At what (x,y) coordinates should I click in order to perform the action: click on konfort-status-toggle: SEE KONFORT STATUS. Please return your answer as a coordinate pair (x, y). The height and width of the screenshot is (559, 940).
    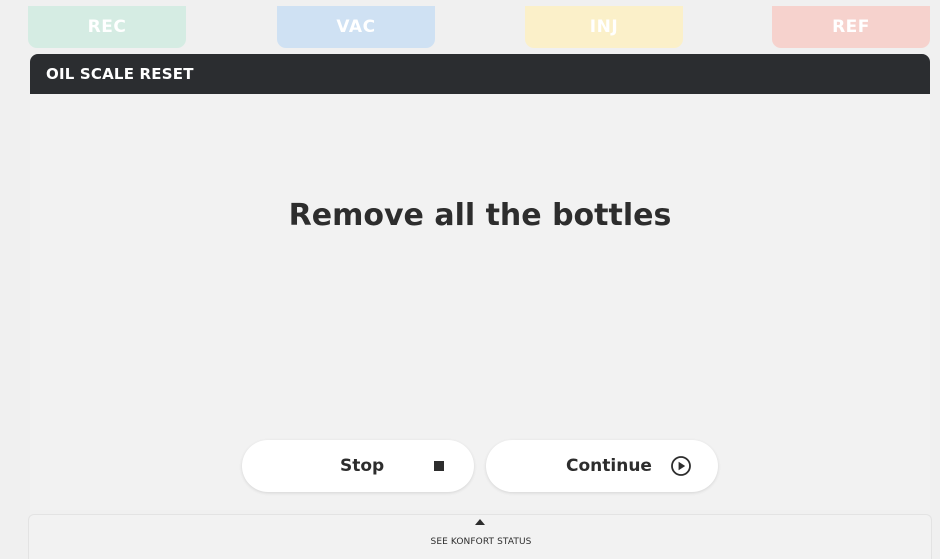
    Looking at the image, I should click on (480, 536).